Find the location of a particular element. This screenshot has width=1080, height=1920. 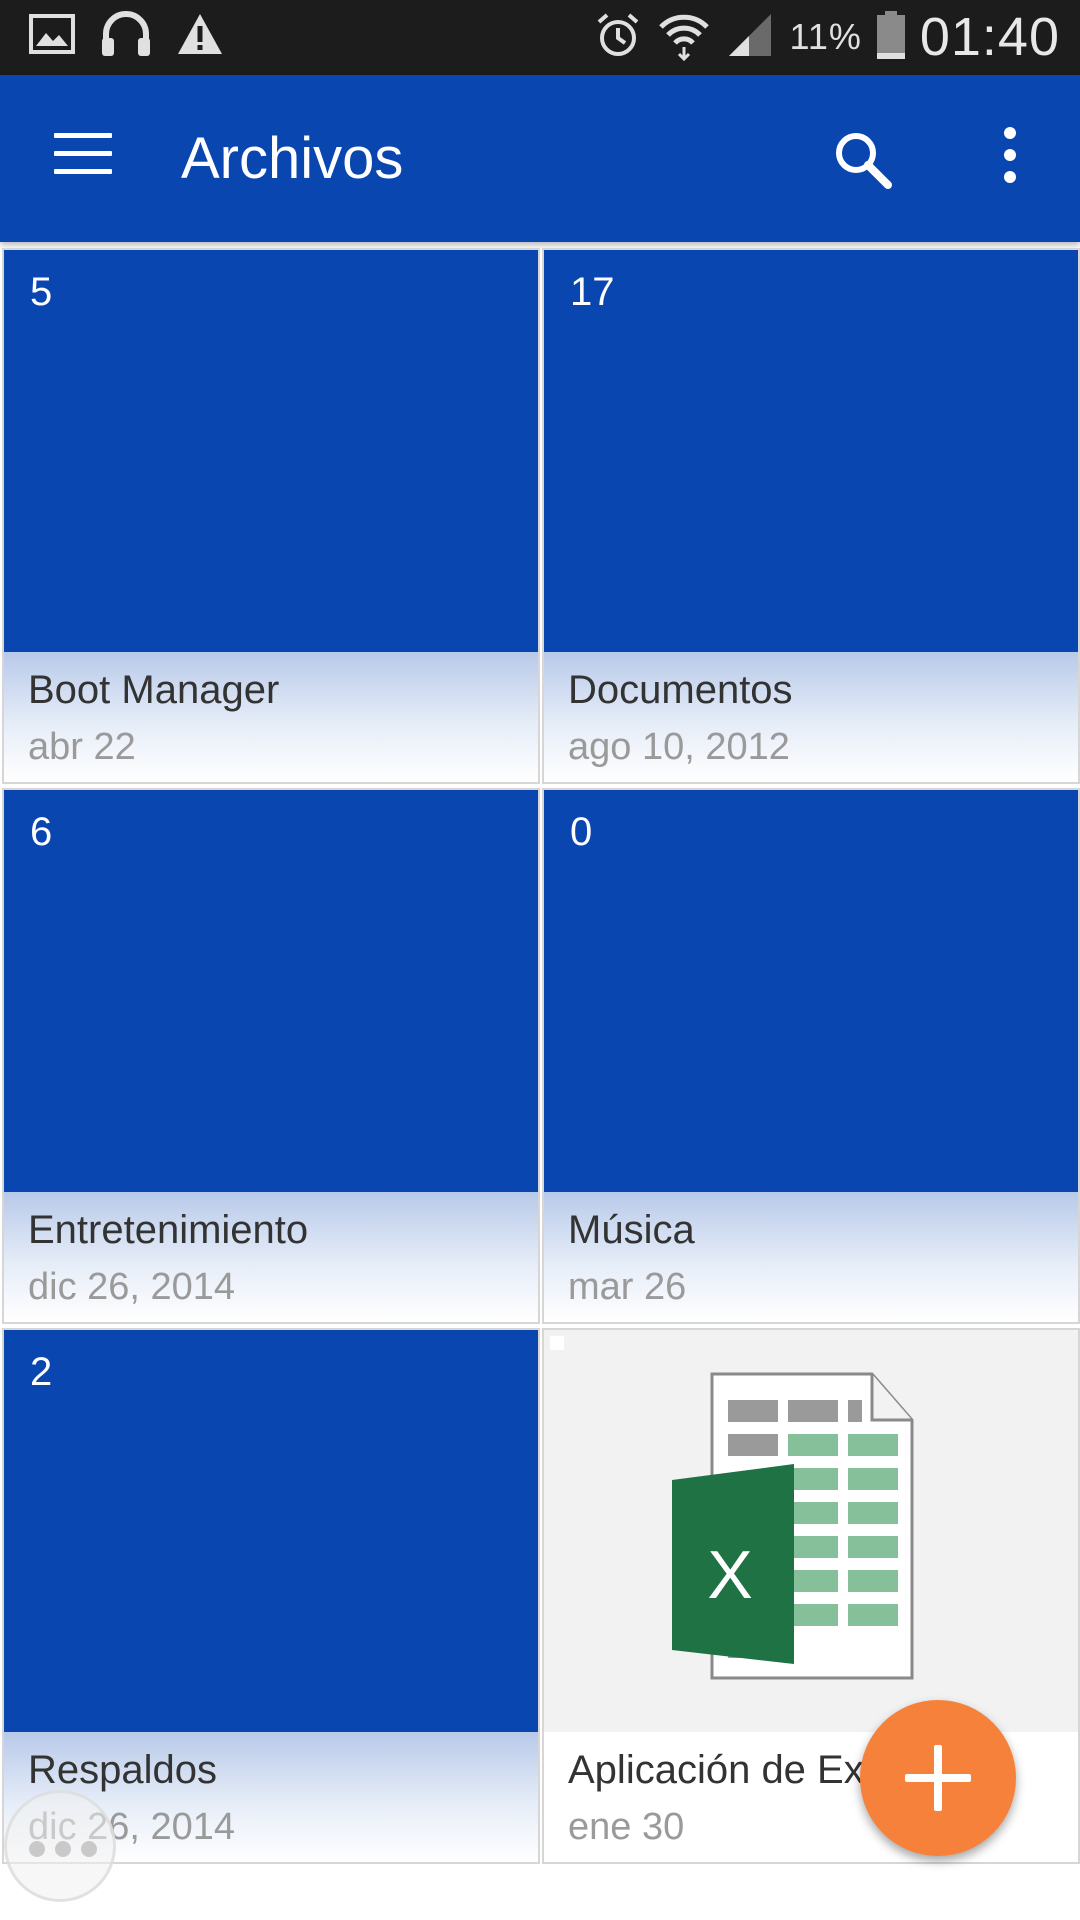

image-icon is located at coordinates (52, 36).